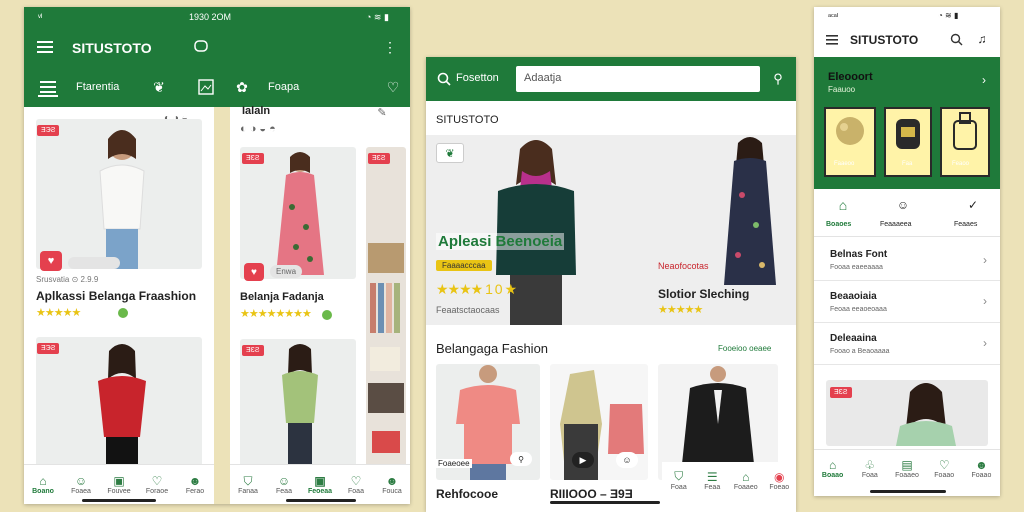  Describe the element at coordinates (972, 215) in the screenshot. I see `category-new: ✓ Feaaes` at that location.